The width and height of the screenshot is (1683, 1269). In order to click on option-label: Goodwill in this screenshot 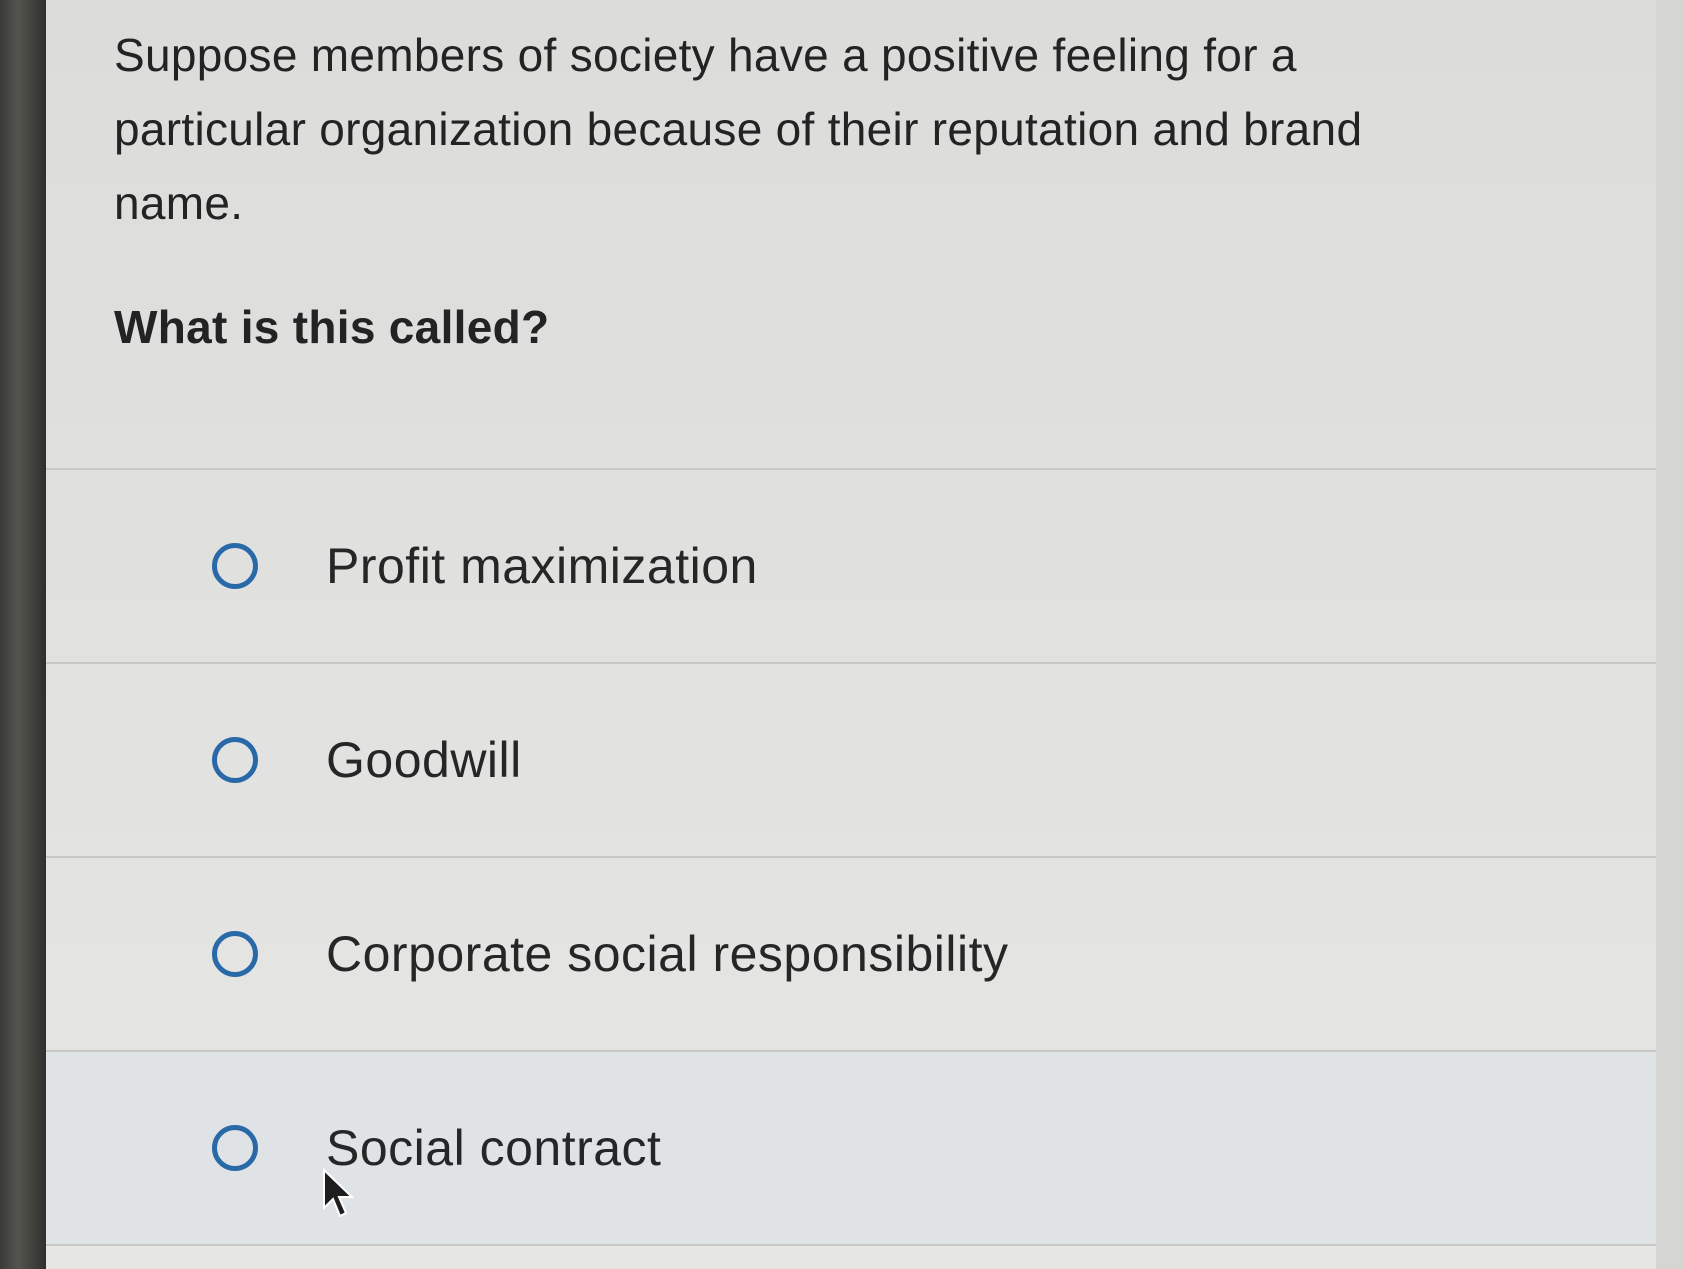, I will do `click(424, 760)`.